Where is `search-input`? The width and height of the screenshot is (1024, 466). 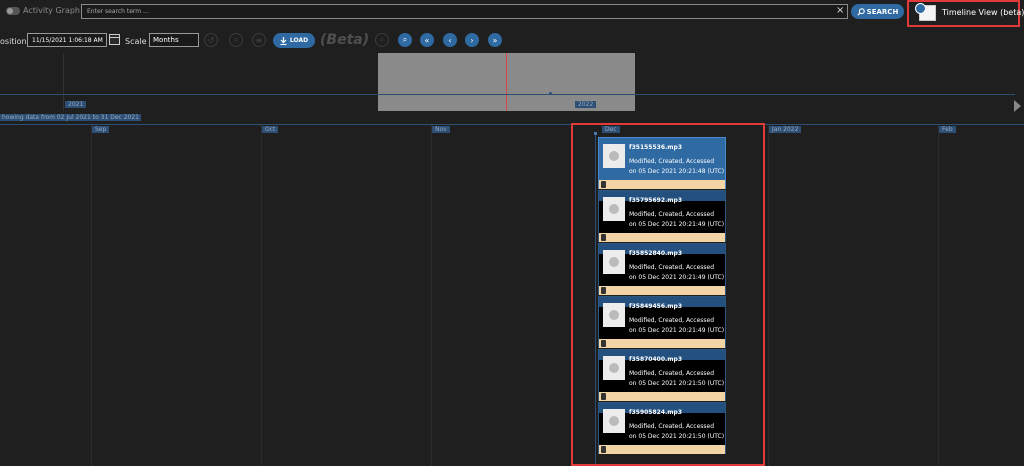 search-input is located at coordinates (464, 11).